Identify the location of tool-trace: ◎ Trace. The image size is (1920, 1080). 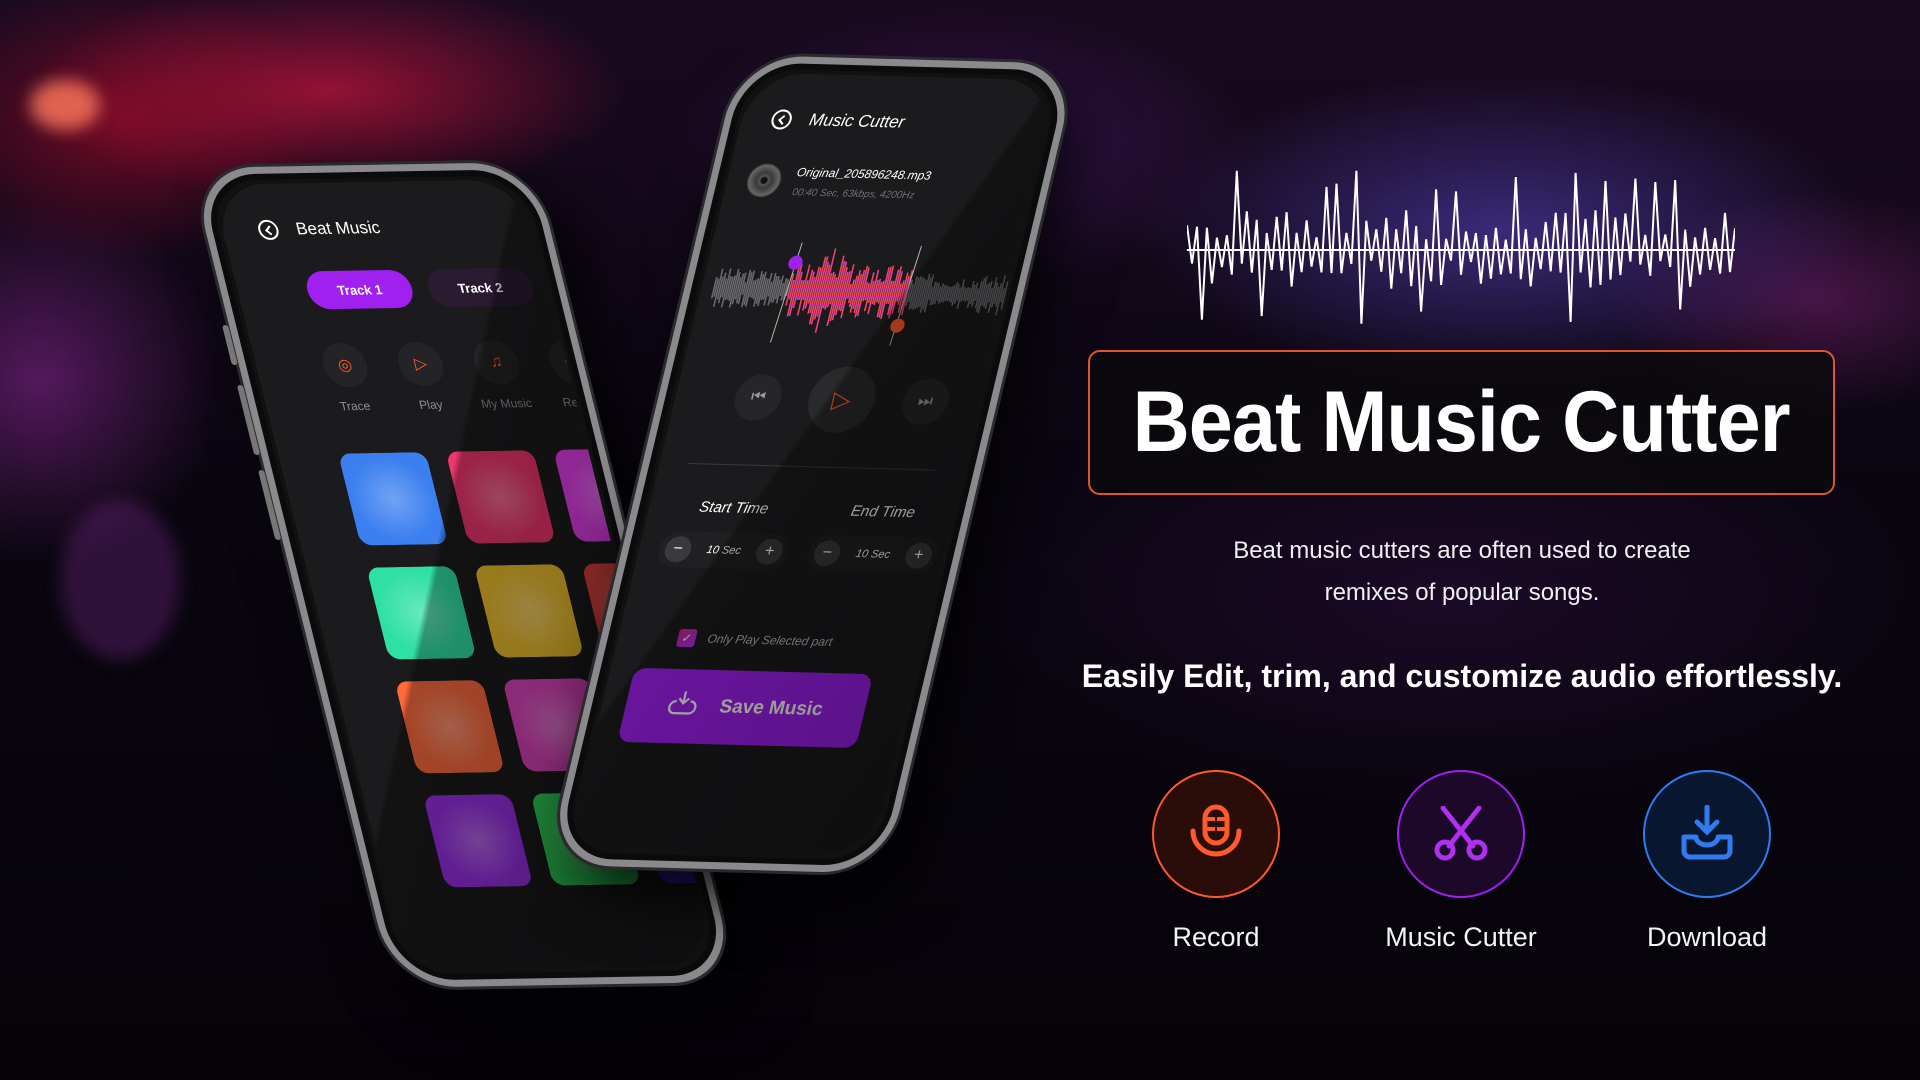
(348, 378).